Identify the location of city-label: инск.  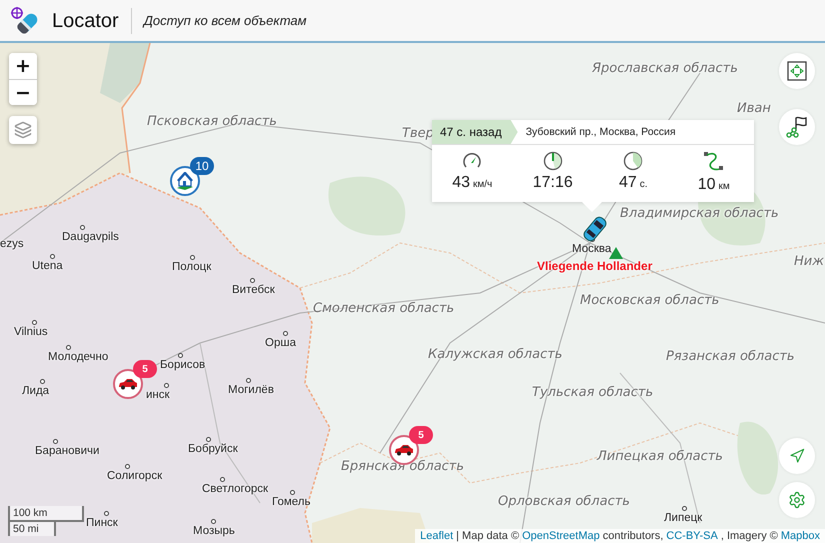
(158, 395).